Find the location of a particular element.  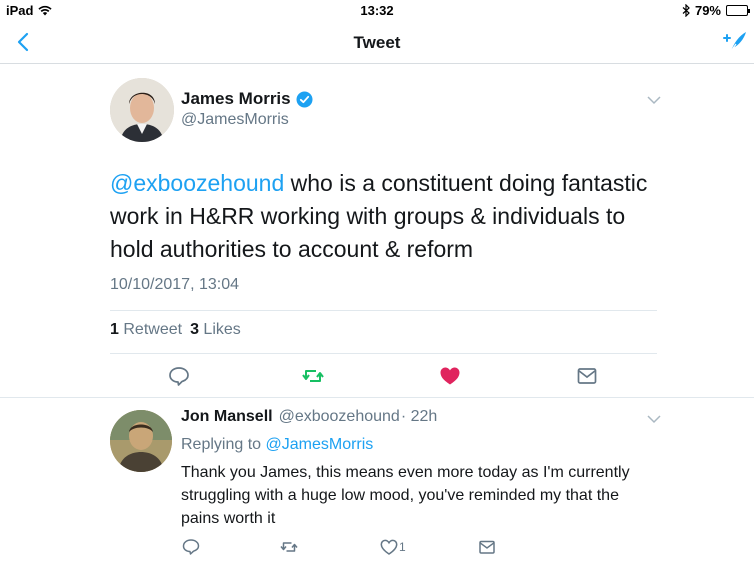

reply-like-heart-icon is located at coordinates (389, 547).